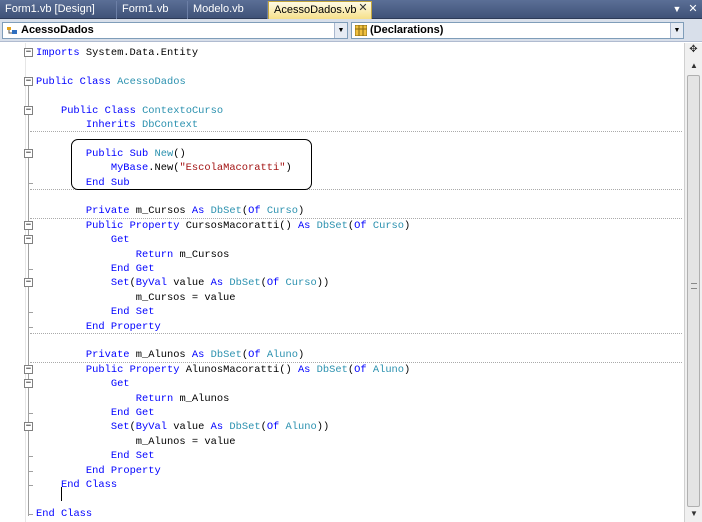 The height and width of the screenshot is (522, 702). What do you see at coordinates (61, 494) in the screenshot?
I see `text-caret` at bounding box center [61, 494].